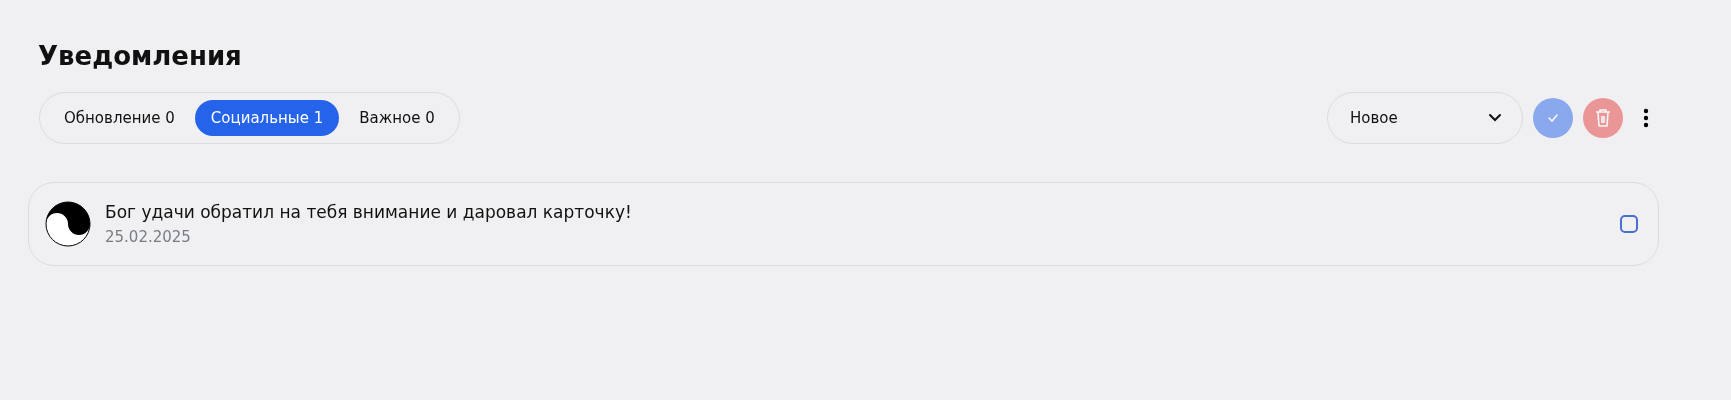 This screenshot has height=400, width=1731. What do you see at coordinates (148, 237) in the screenshot?
I see `notification-date: 25.02.2025` at bounding box center [148, 237].